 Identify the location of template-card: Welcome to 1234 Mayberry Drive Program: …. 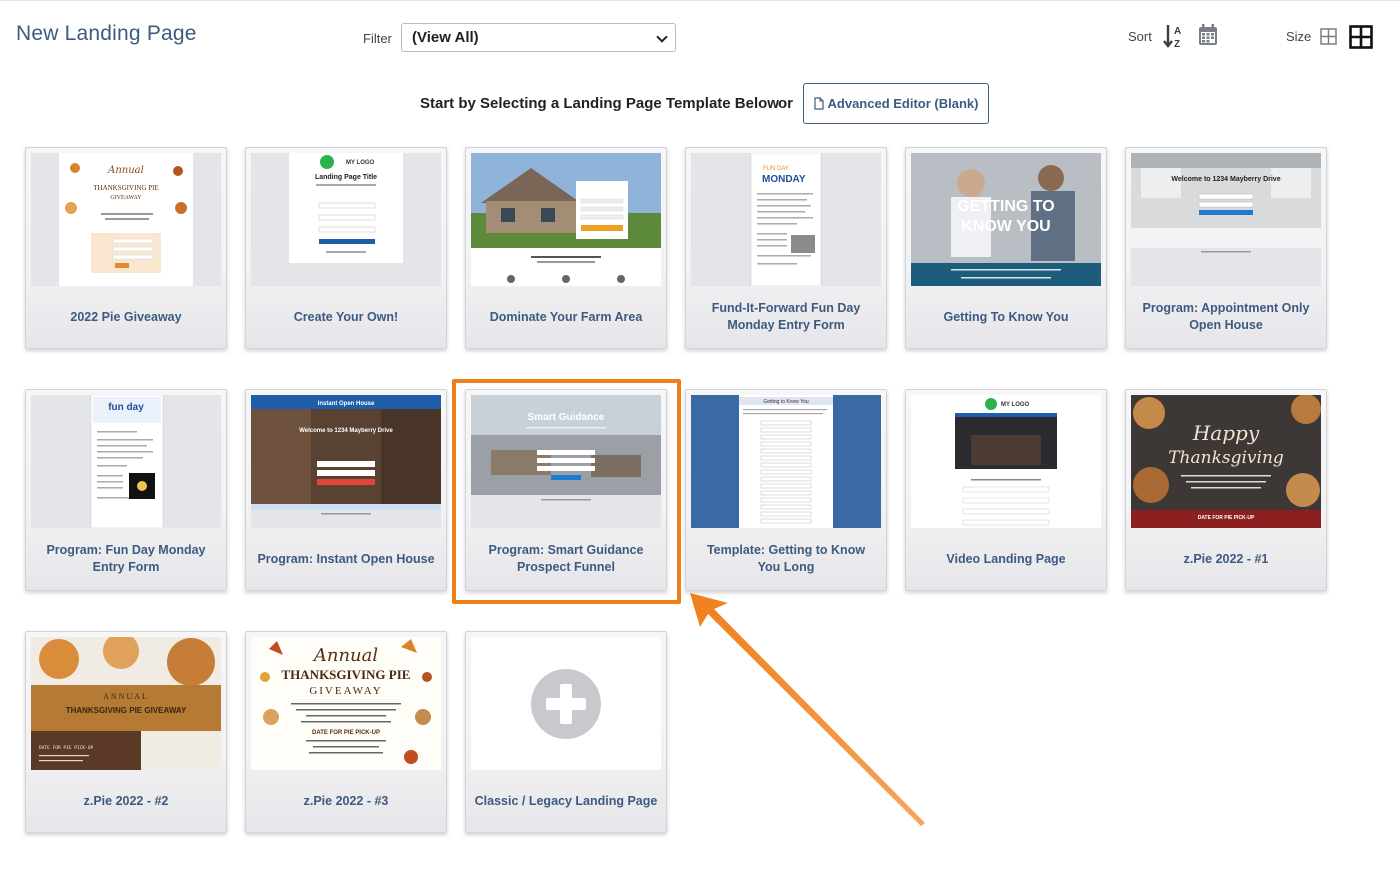
(1226, 248).